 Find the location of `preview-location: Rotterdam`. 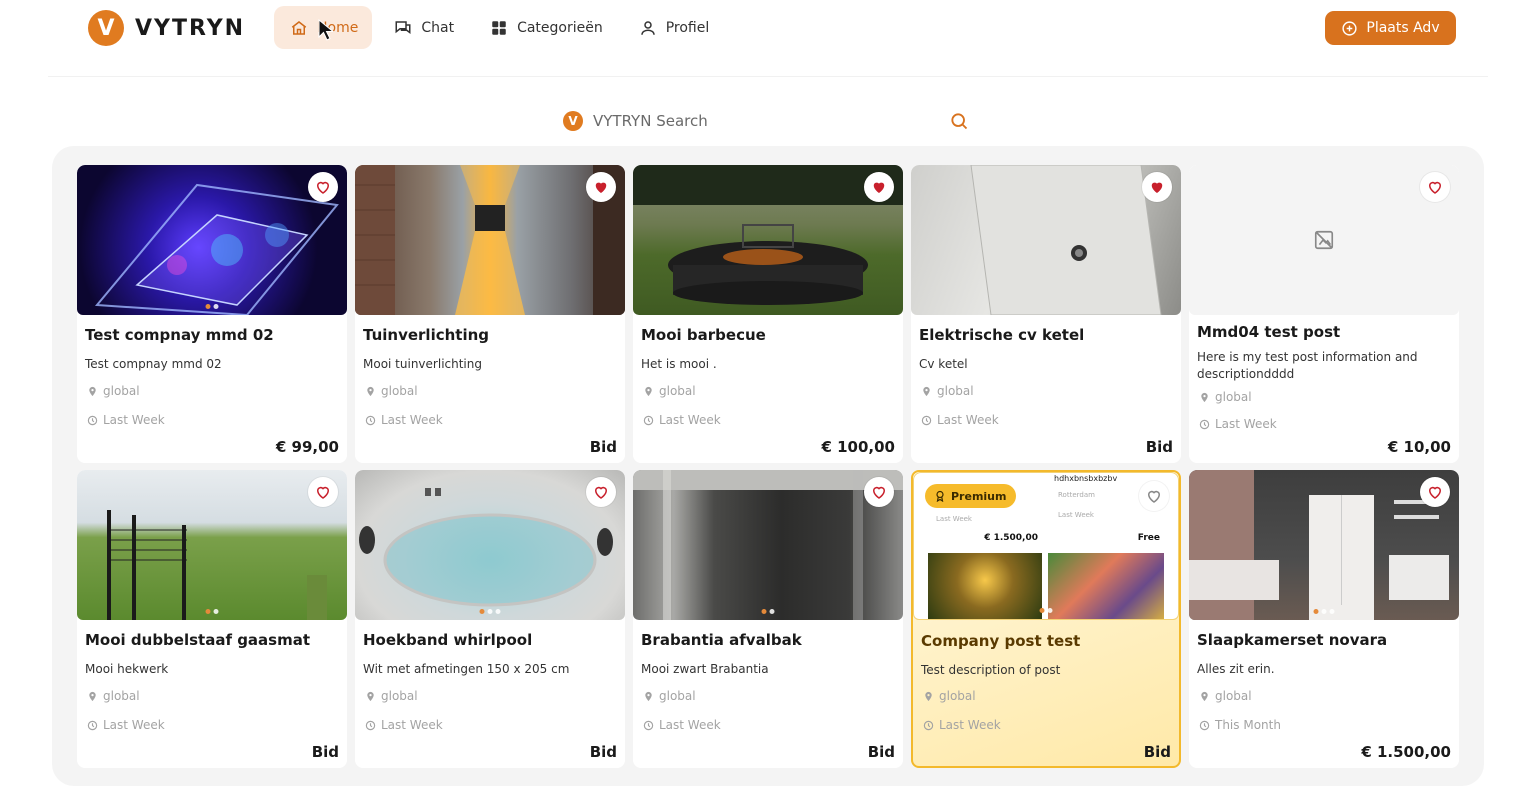

preview-location: Rotterdam is located at coordinates (1076, 495).